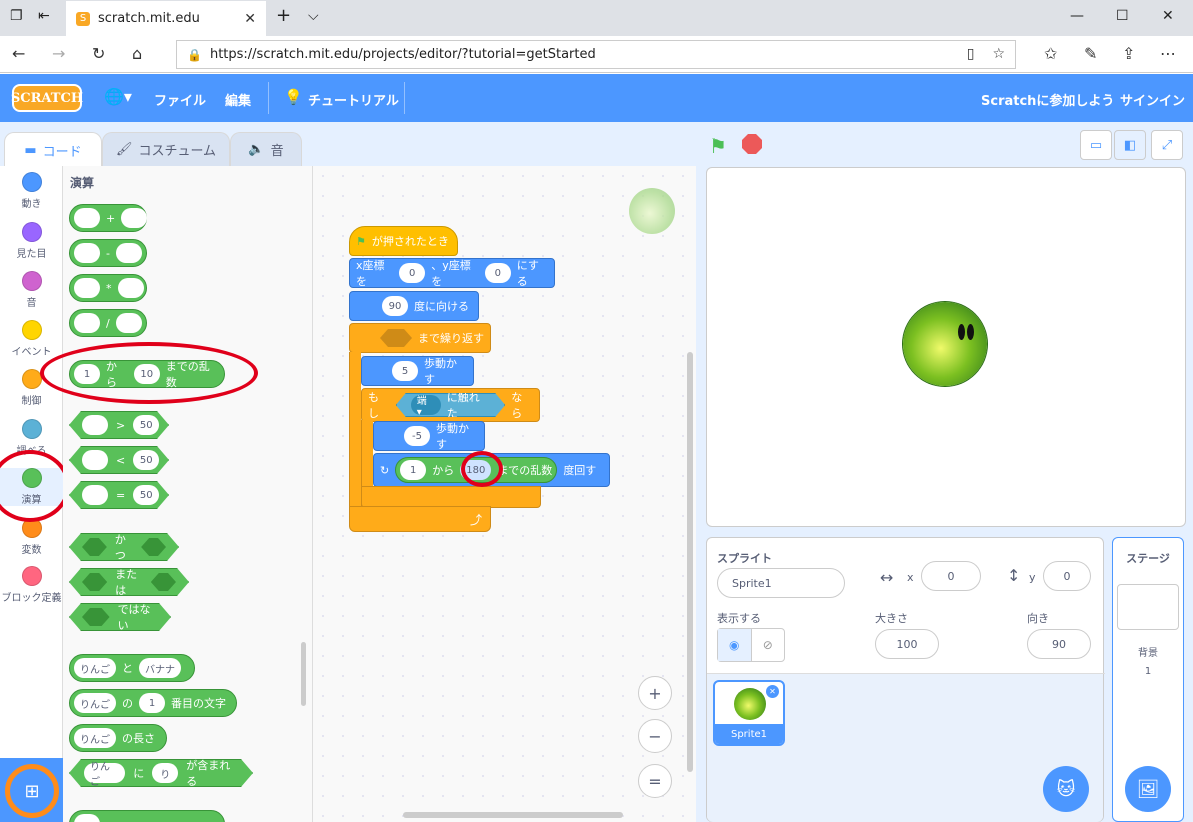  What do you see at coordinates (951, 576) in the screenshot?
I see `x-input: 0` at bounding box center [951, 576].